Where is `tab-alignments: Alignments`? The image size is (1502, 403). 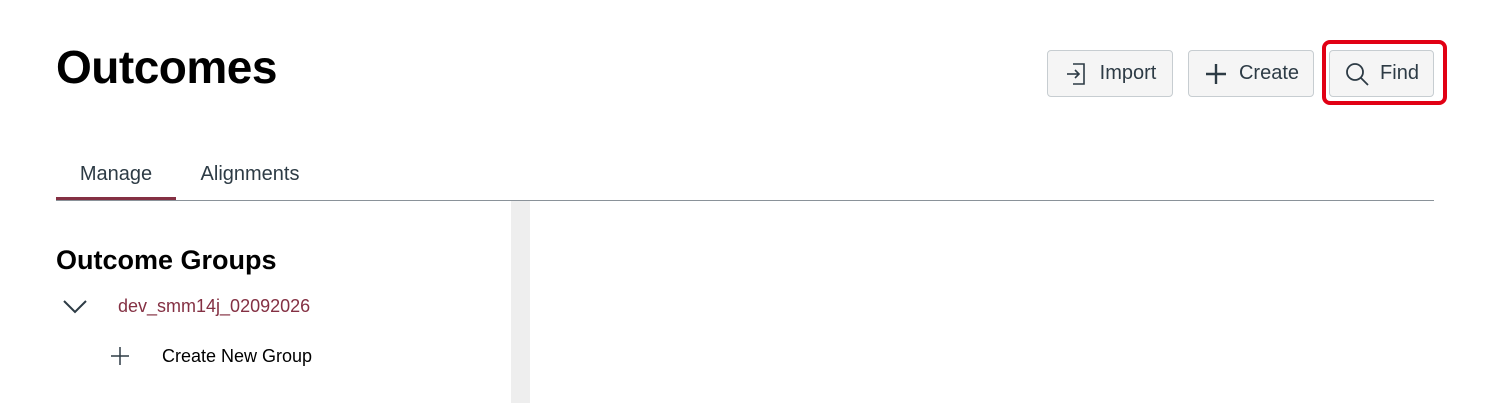
tab-alignments: Alignments is located at coordinates (250, 174).